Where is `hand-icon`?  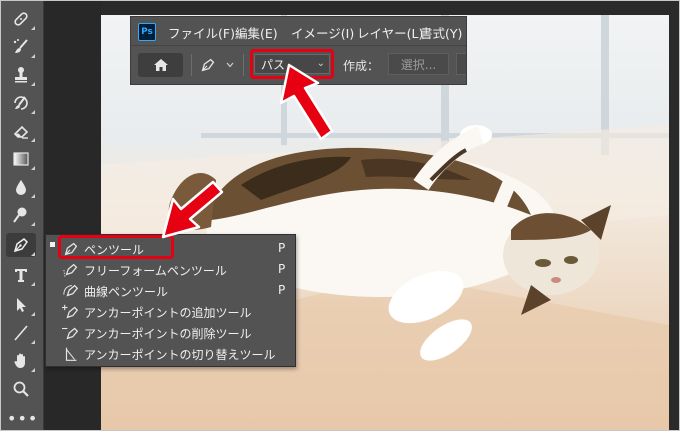 hand-icon is located at coordinates (19, 360).